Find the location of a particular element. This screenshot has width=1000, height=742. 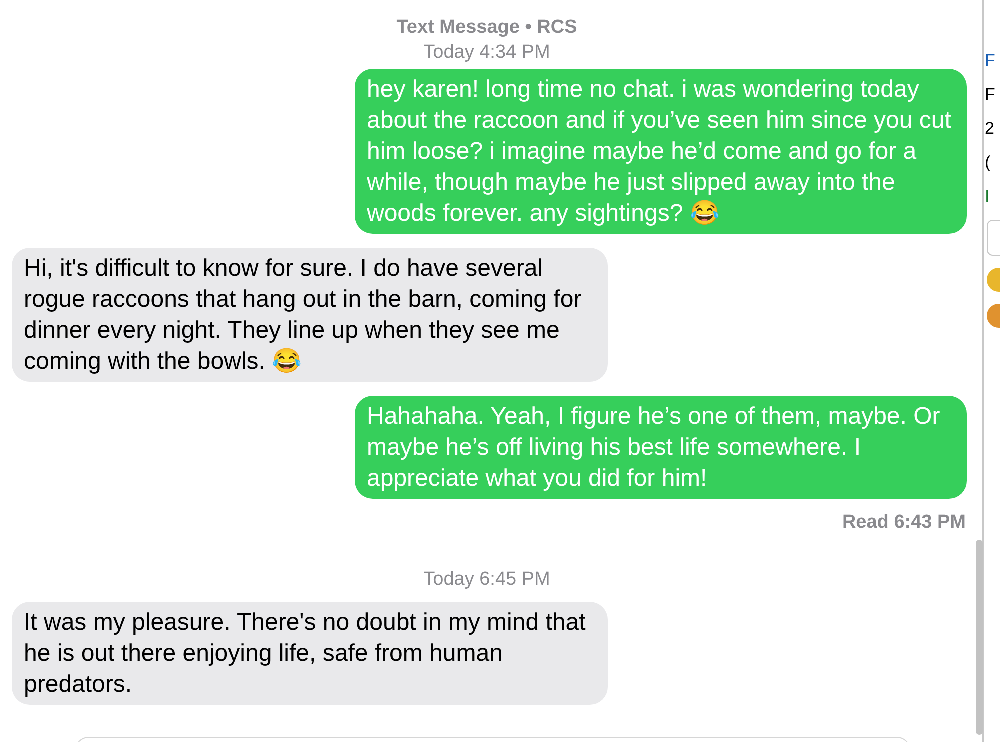

service-label: Text Message • RCS is located at coordinates (487, 28).